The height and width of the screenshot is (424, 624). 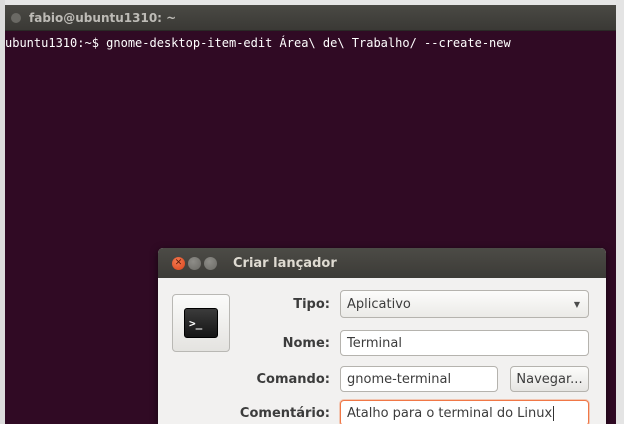 What do you see at coordinates (306, 343) in the screenshot?
I see `name-label: Nome:` at bounding box center [306, 343].